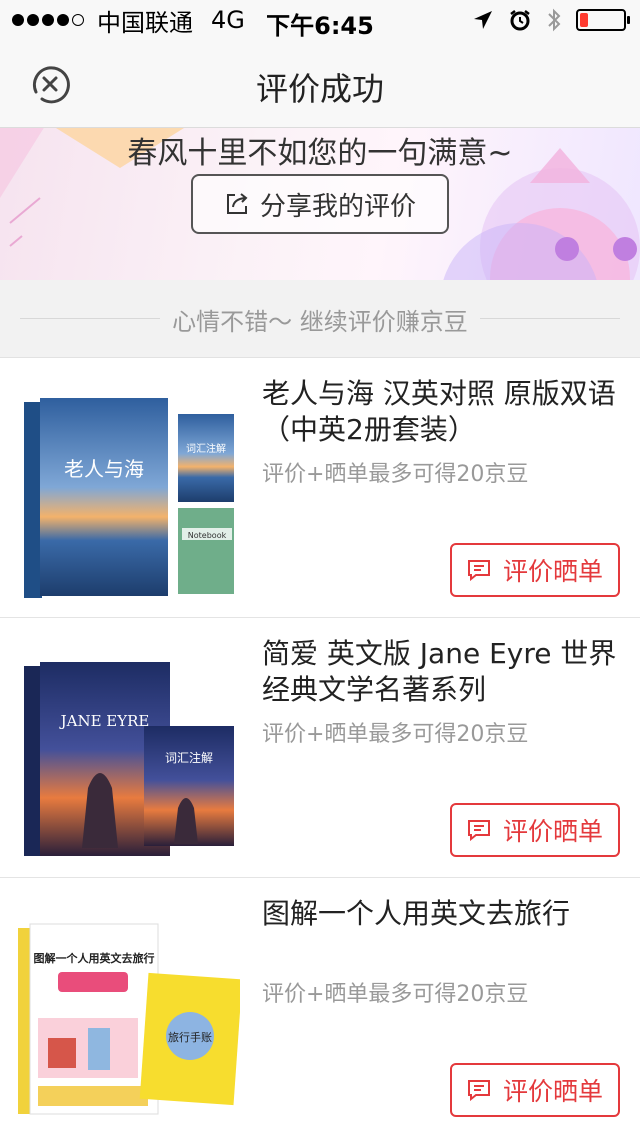 Image resolution: width=640 pixels, height=1136 pixels. I want to click on product-cover-image: 老人与海 词汇注解 Notebook, so click(129, 498).